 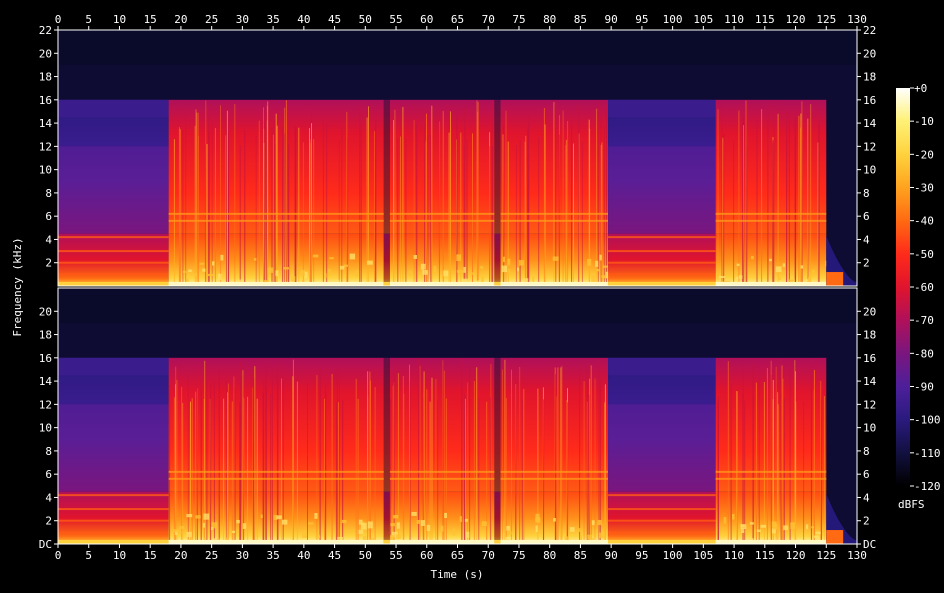 I want to click on y-tick-label: 12, so click(x=45, y=146).